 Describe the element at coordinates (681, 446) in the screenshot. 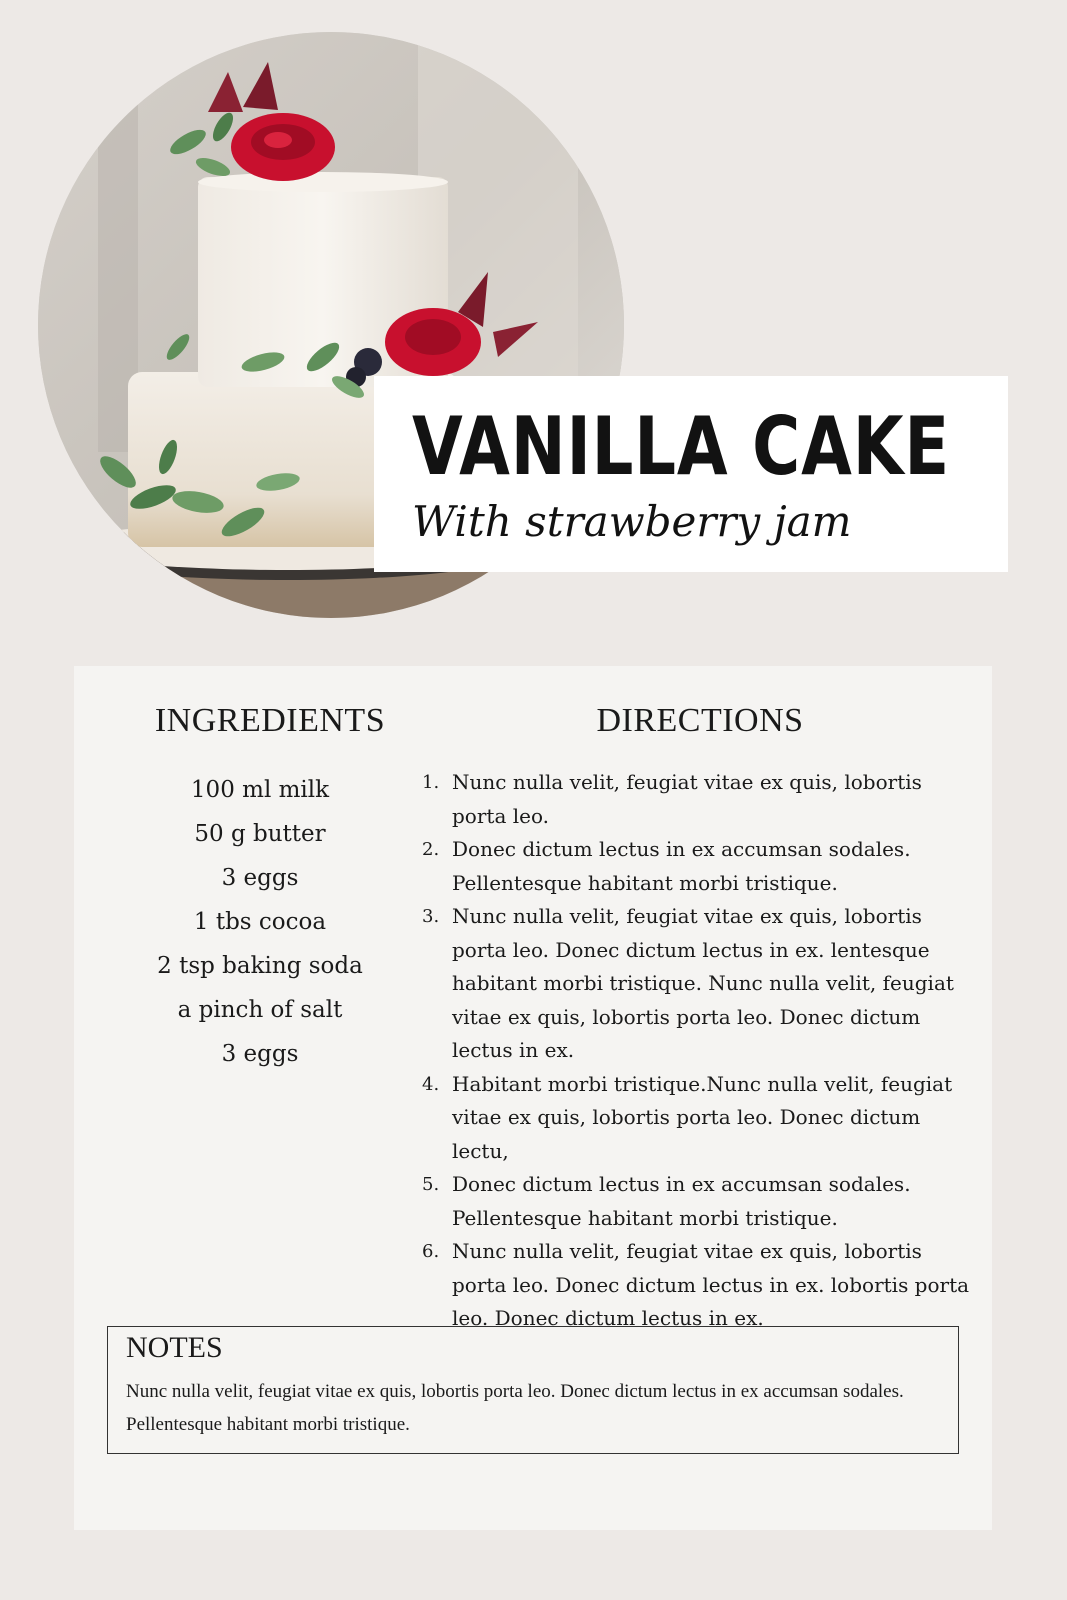

I see `recipe-title: VANILLA CAKE` at that location.